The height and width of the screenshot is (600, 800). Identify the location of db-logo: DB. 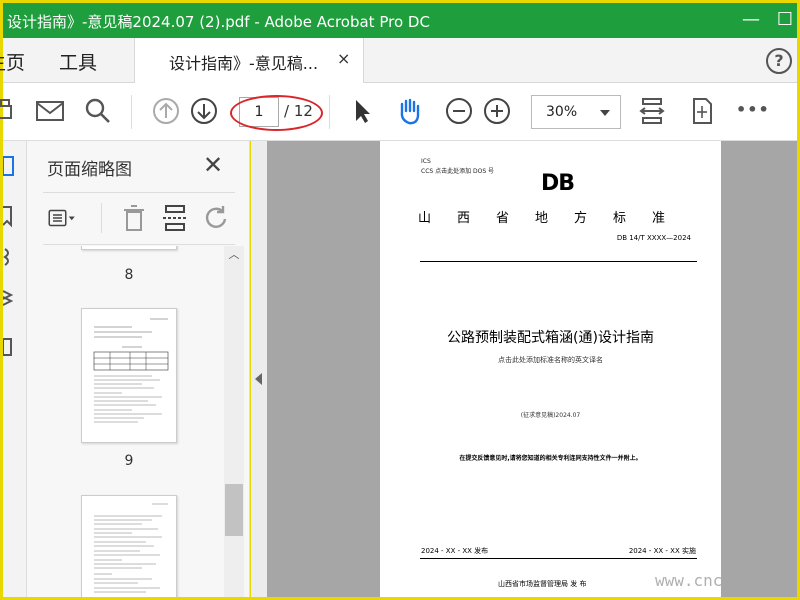
(558, 183).